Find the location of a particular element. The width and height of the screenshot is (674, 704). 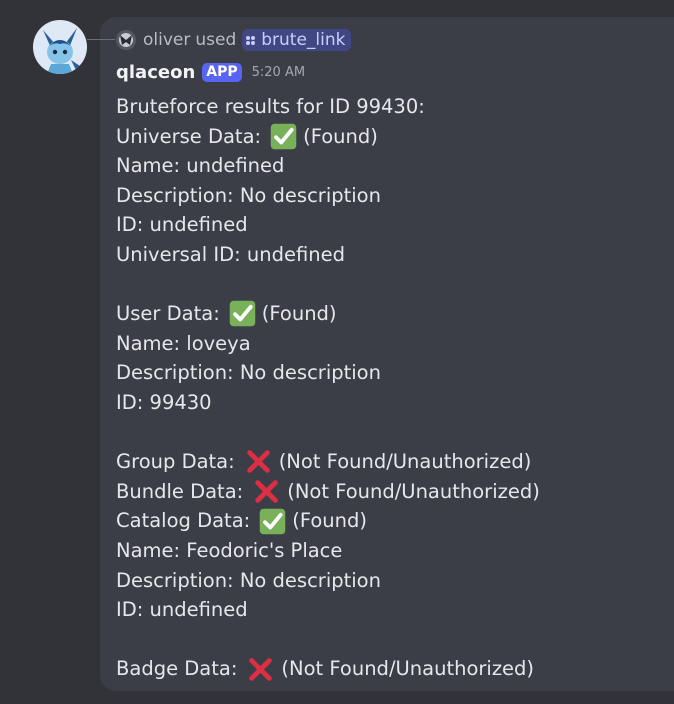

command-invocation-row: oliver used brute_link is located at coordinates (233, 40).